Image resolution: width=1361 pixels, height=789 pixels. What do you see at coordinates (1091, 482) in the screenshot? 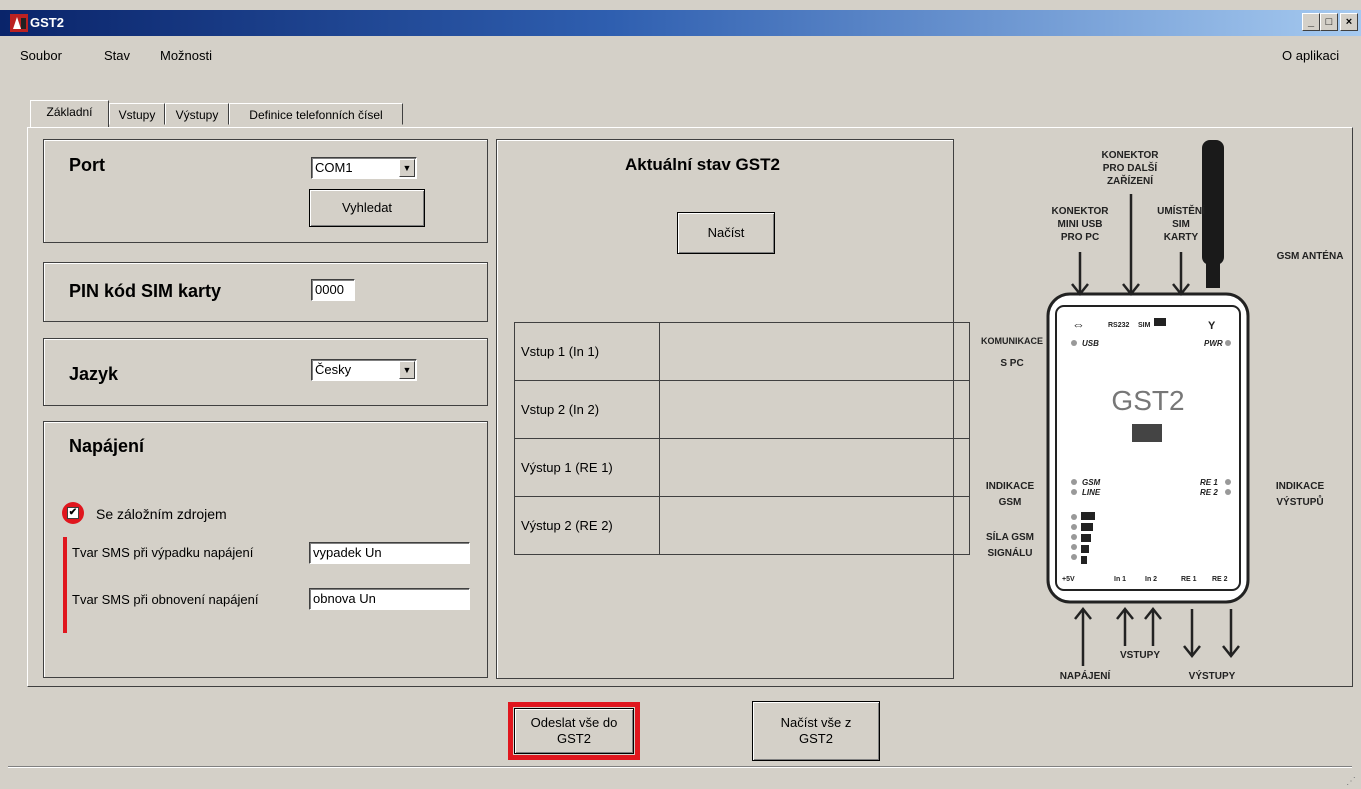
I see `led-gsm-label: GSM` at bounding box center [1091, 482].